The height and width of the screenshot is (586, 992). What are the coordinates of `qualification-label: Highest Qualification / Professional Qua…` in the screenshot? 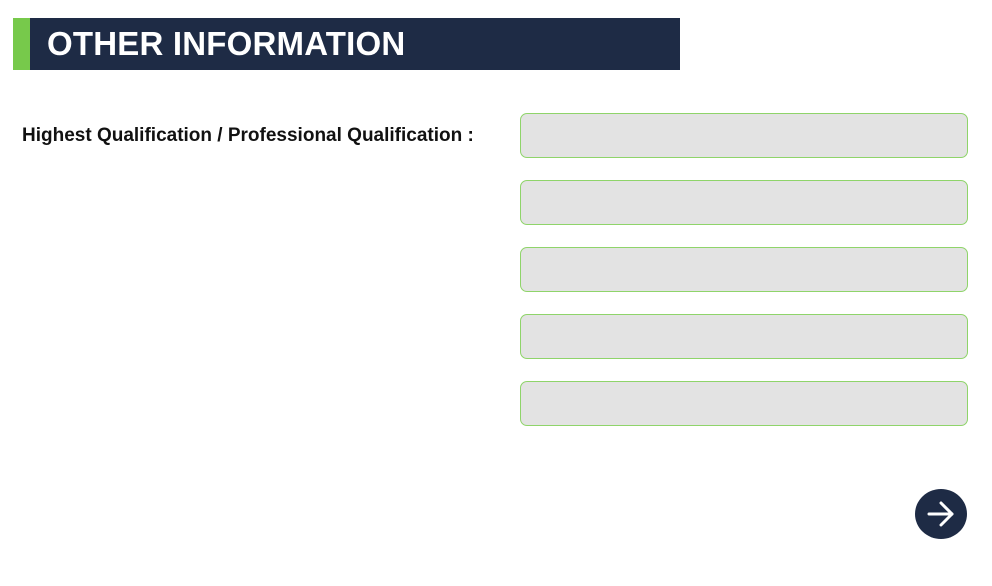 It's located at (248, 135).